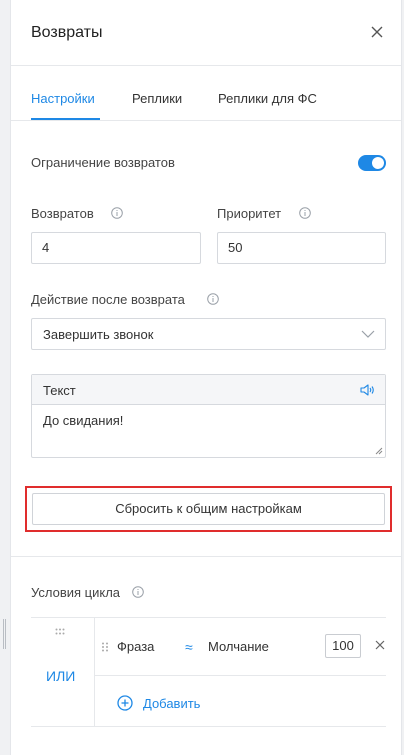  I want to click on condition-row: Фраза ≈ Молчание 100, so click(240, 647).